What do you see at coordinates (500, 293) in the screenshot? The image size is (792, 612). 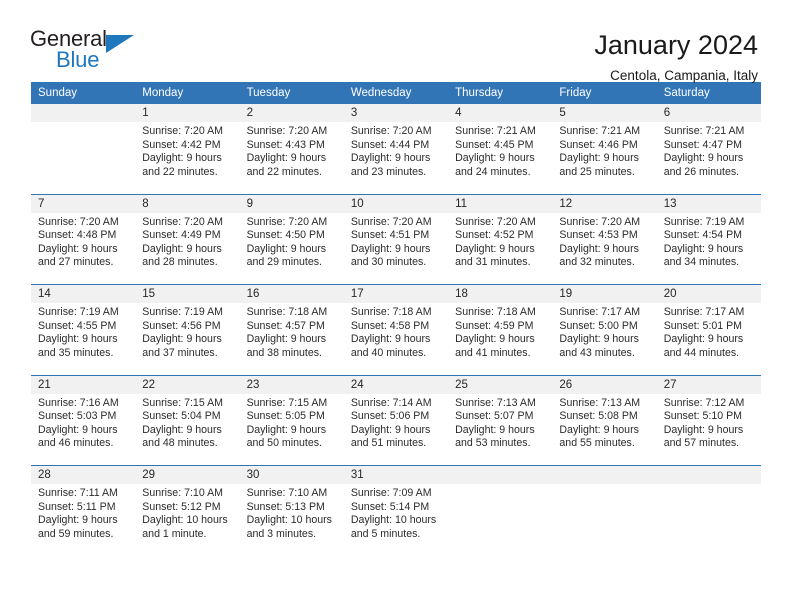 I see `day-number: 18` at bounding box center [500, 293].